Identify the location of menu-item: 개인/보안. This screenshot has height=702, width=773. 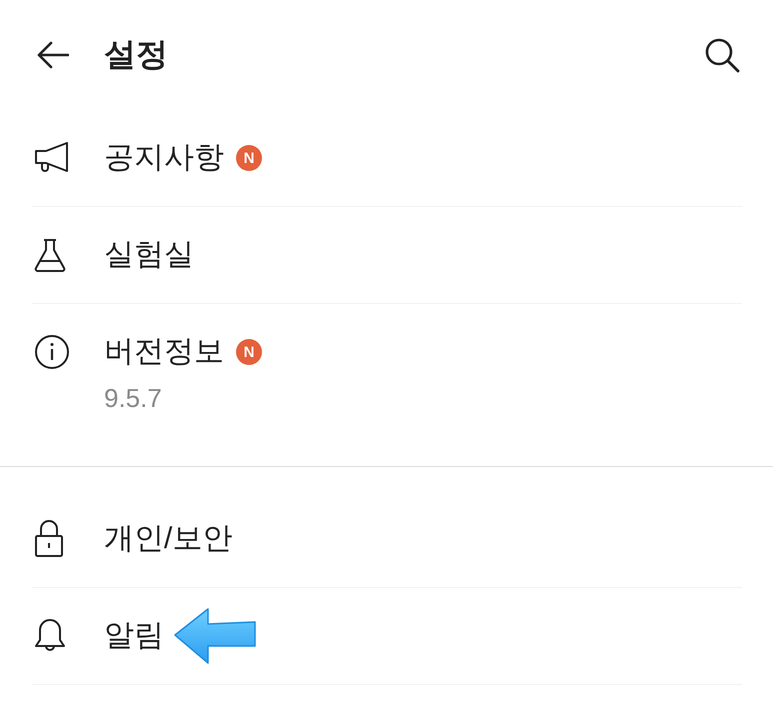
(168, 539).